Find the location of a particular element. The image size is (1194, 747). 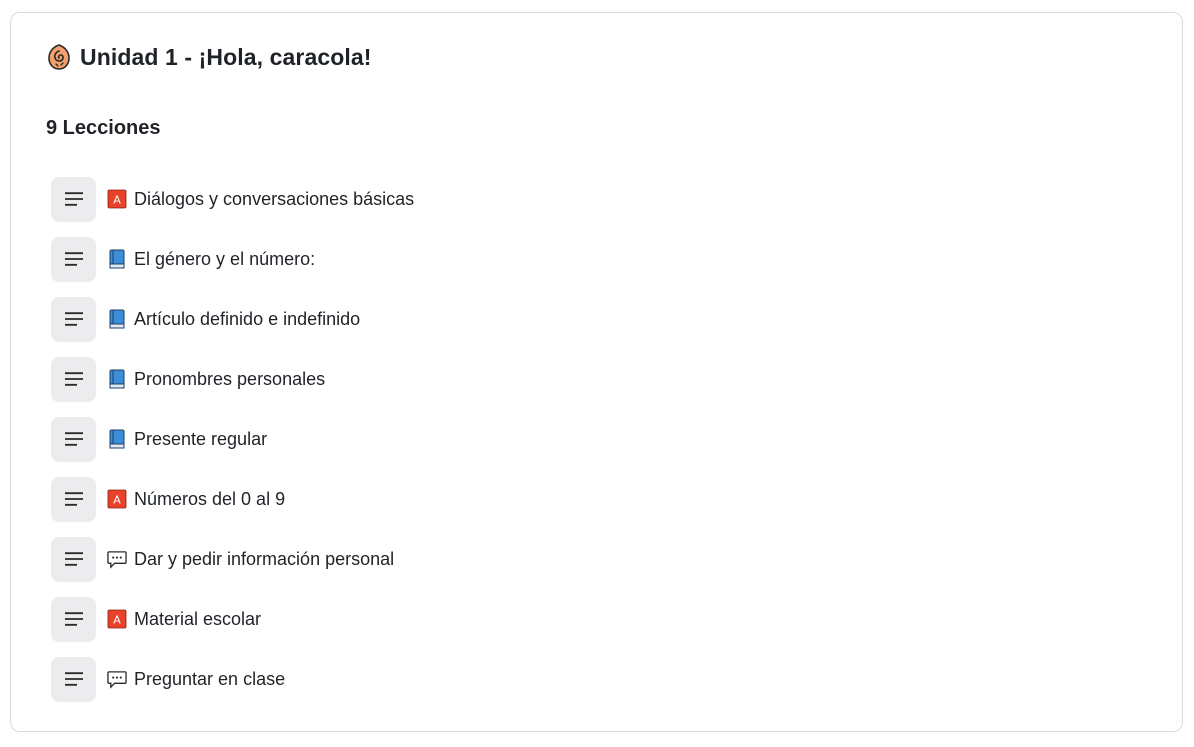

list-item: Pronombres personales is located at coordinates (232, 379).